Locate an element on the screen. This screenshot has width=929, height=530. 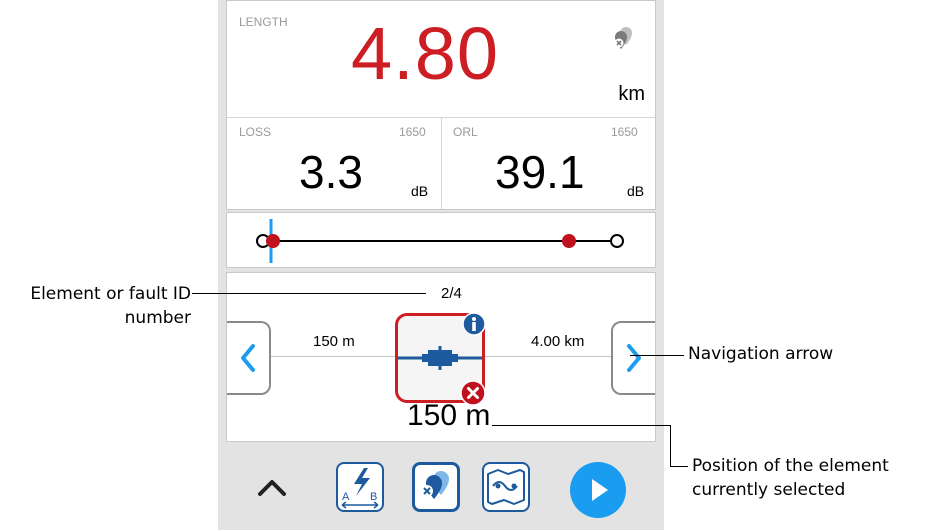
orl-wavelength: 1650 is located at coordinates (624, 132).